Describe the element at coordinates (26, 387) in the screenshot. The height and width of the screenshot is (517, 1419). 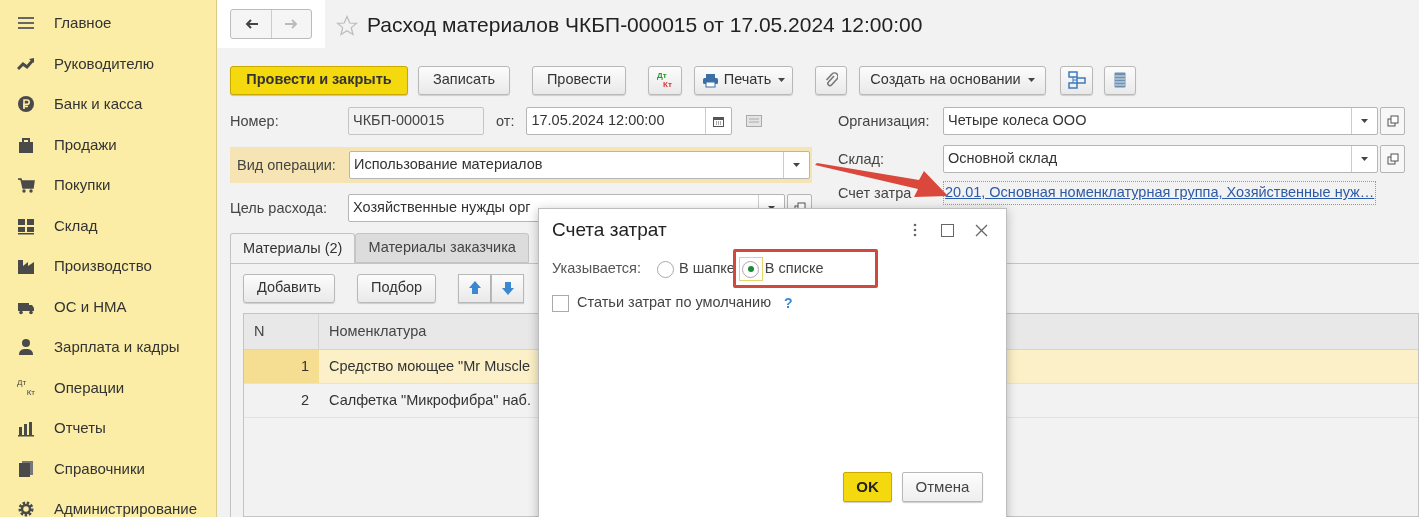
I see `dt-kt-icon: Дт Кт` at that location.